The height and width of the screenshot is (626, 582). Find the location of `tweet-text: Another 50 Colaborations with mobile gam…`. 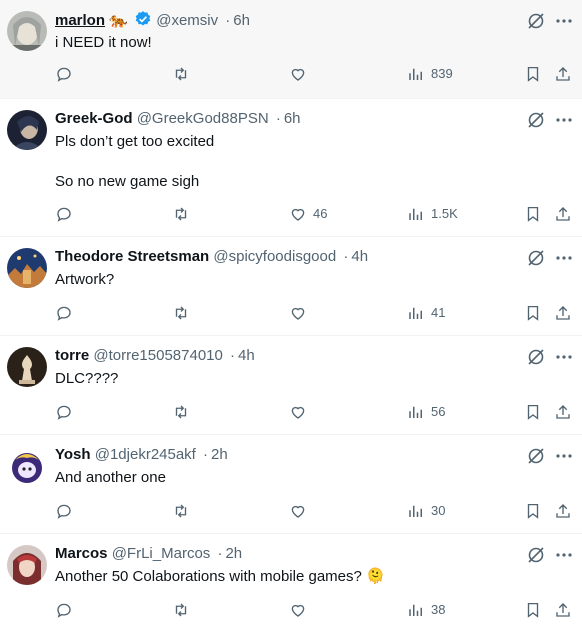

tweet-text: Another 50 Colaborations with mobile gam… is located at coordinates (220, 576).